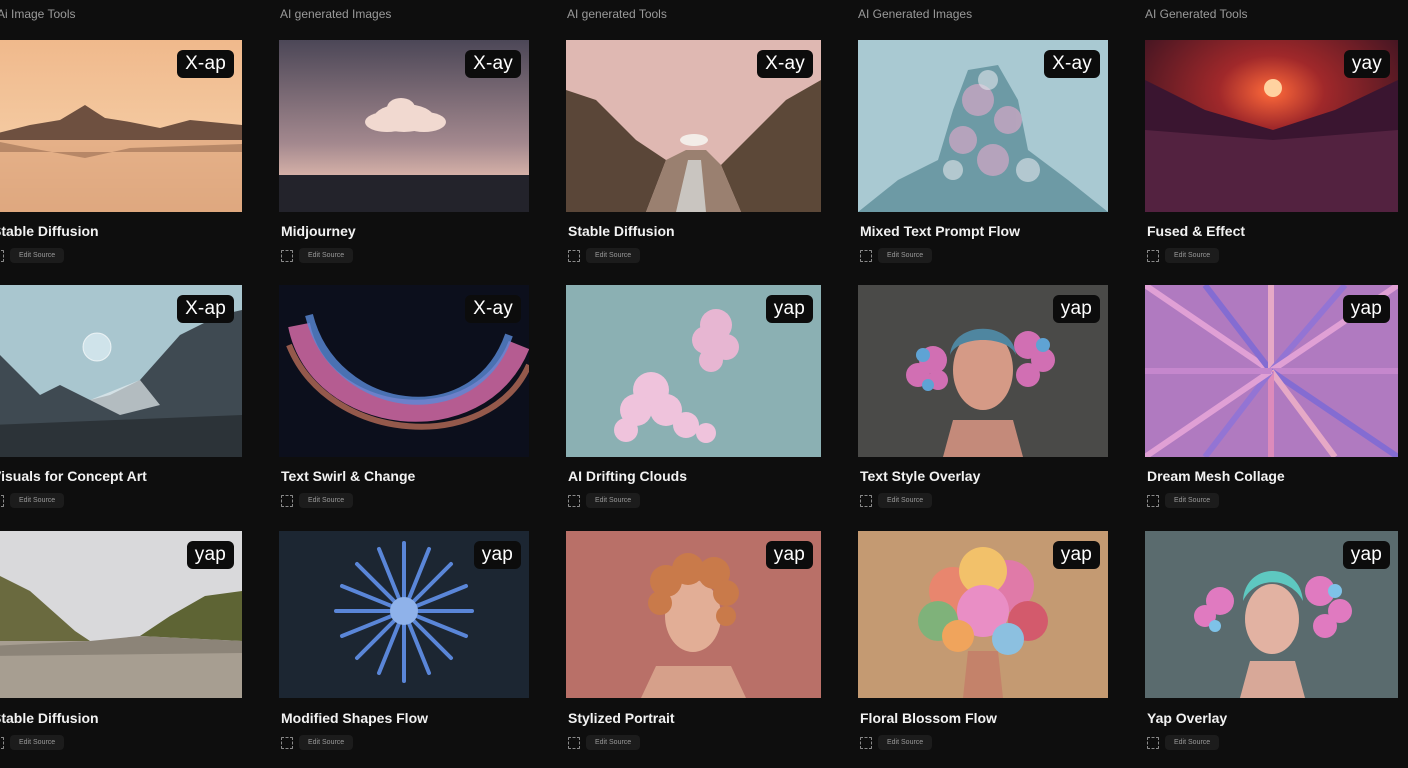 This screenshot has height=768, width=1408. Describe the element at coordinates (318, 231) in the screenshot. I see `card-title: Midjourney` at that location.